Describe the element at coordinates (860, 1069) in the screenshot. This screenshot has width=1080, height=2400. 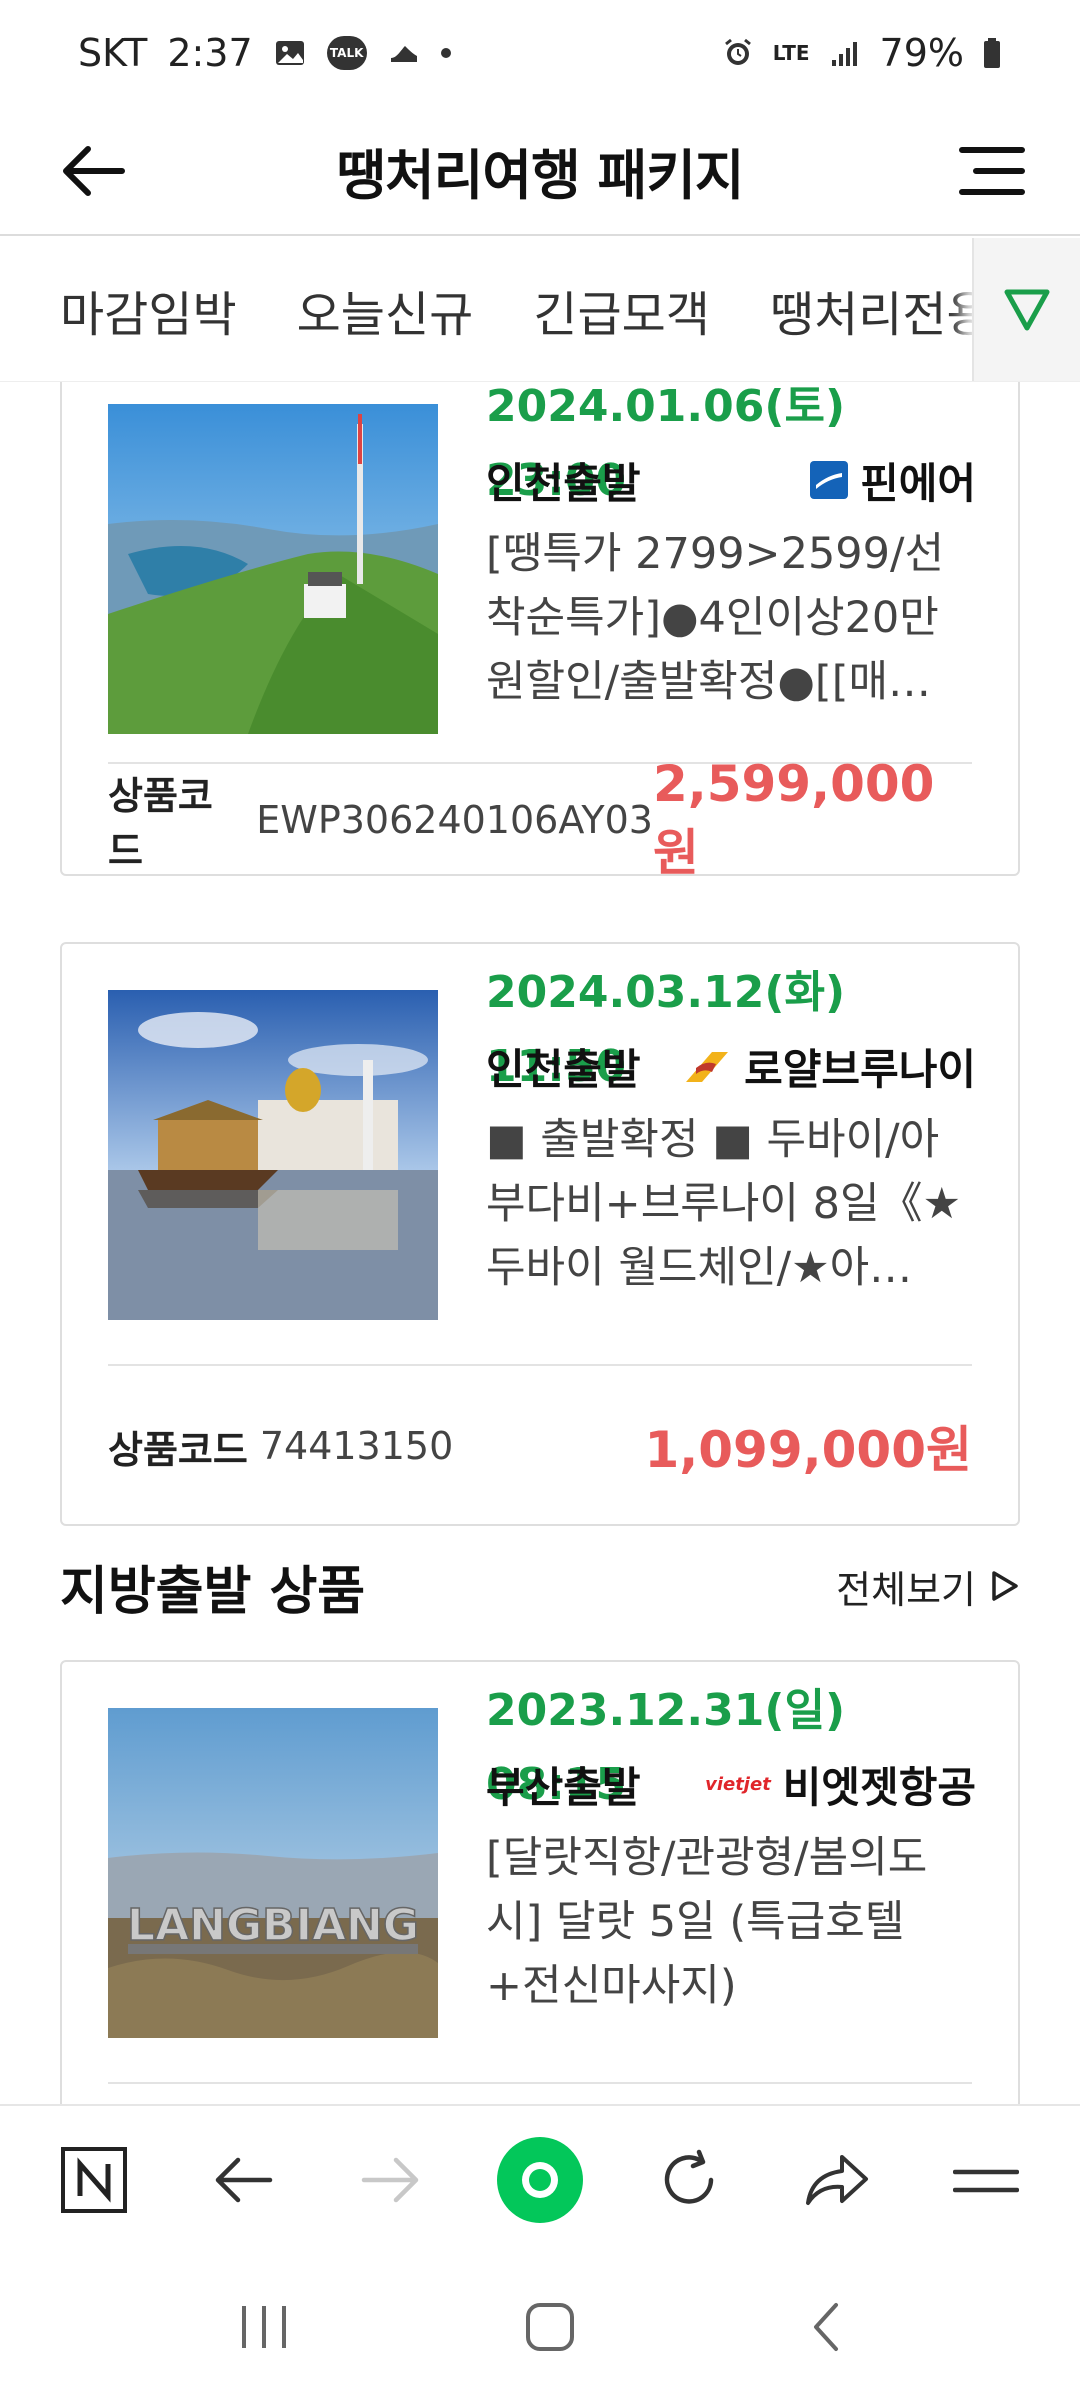
I see `airline-name: 로얄브루나이` at that location.